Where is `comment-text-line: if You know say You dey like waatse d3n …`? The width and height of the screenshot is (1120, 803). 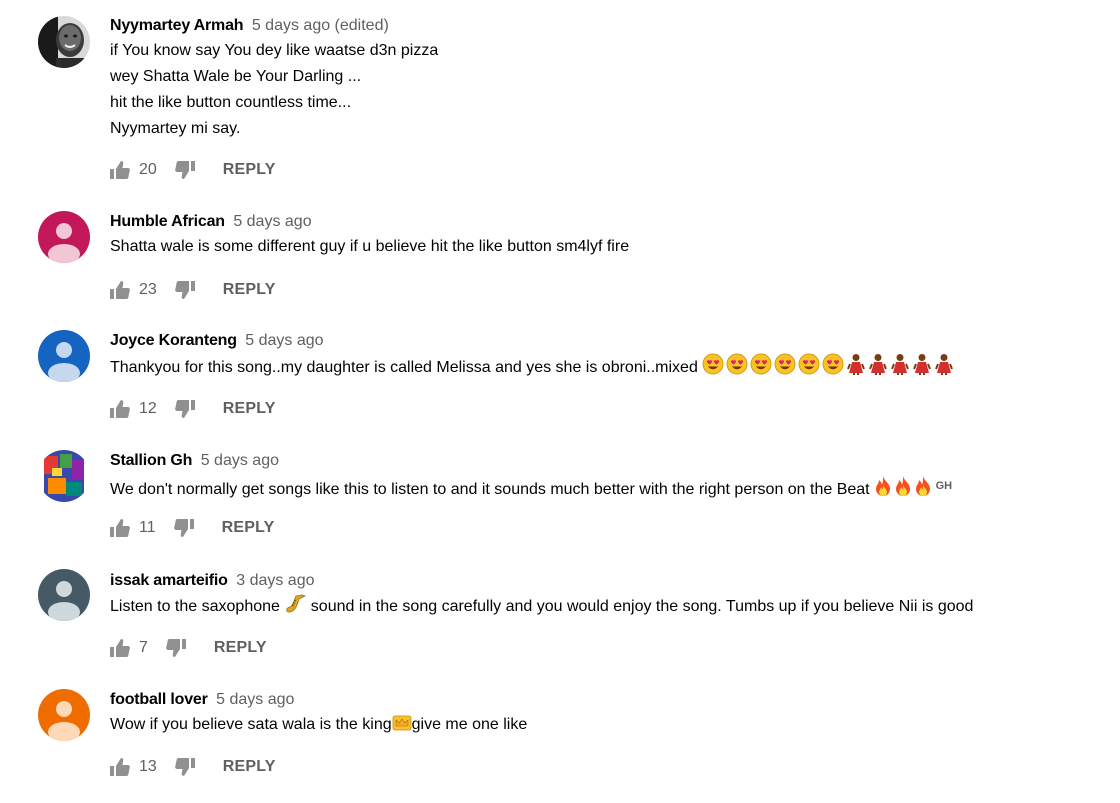
comment-text-line: if You know say You dey like waatse d3n … is located at coordinates (274, 50).